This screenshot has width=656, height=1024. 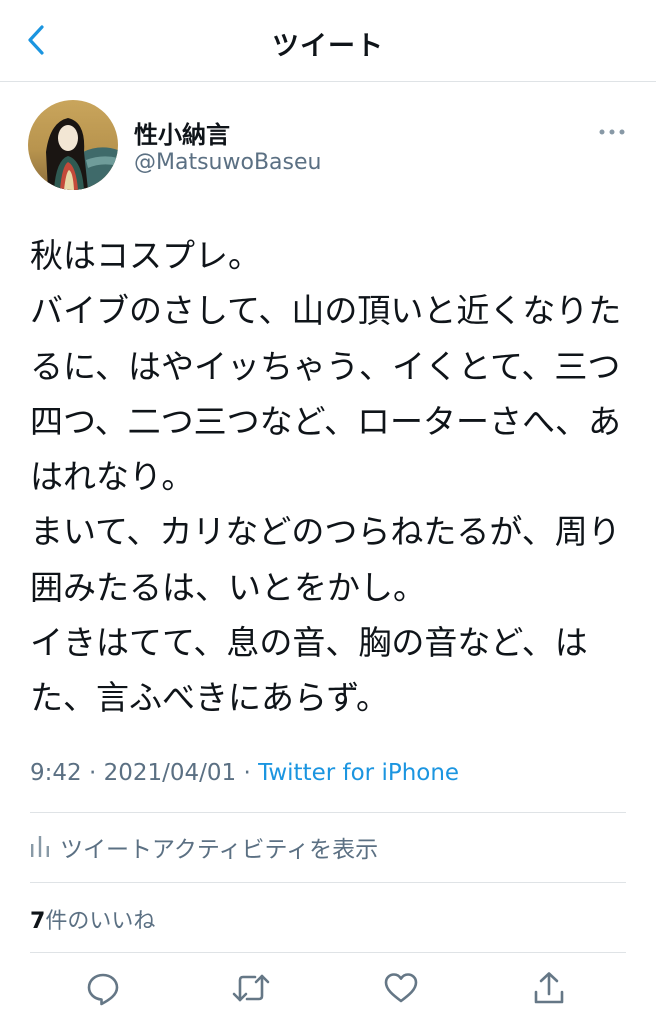 I want to click on top-bar: ツイート, so click(x=328, y=41).